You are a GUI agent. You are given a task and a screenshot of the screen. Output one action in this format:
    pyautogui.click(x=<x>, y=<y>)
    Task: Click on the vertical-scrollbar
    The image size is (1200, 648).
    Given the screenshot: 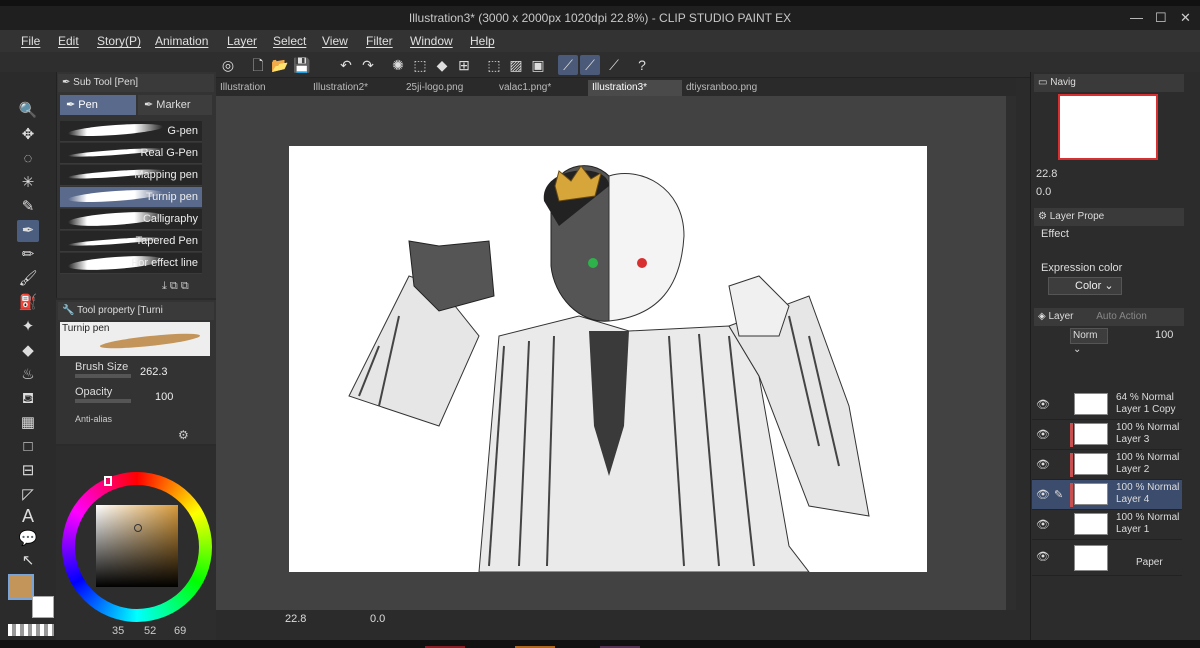 What is the action you would take?
    pyautogui.click(x=1011, y=353)
    